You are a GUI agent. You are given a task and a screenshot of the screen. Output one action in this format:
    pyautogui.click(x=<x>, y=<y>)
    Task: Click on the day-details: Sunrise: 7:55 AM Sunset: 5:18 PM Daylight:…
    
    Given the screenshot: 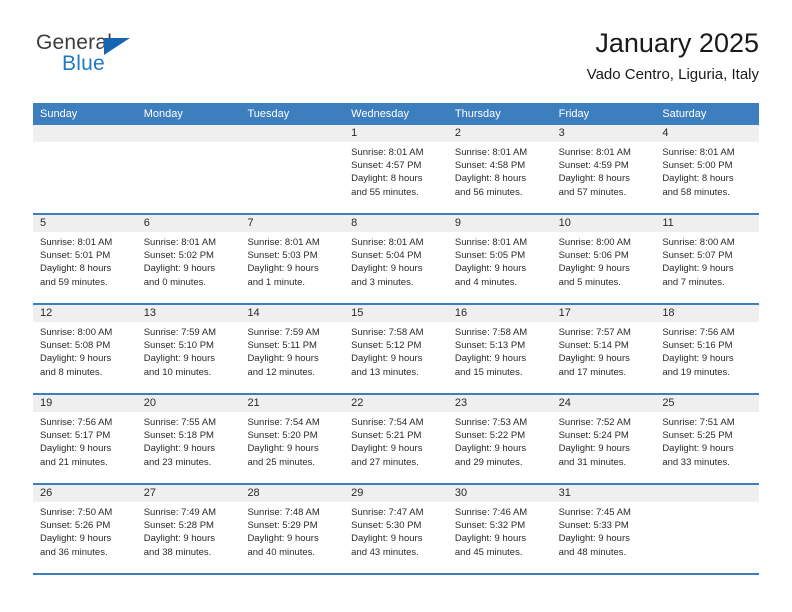 What is the action you would take?
    pyautogui.click(x=189, y=440)
    